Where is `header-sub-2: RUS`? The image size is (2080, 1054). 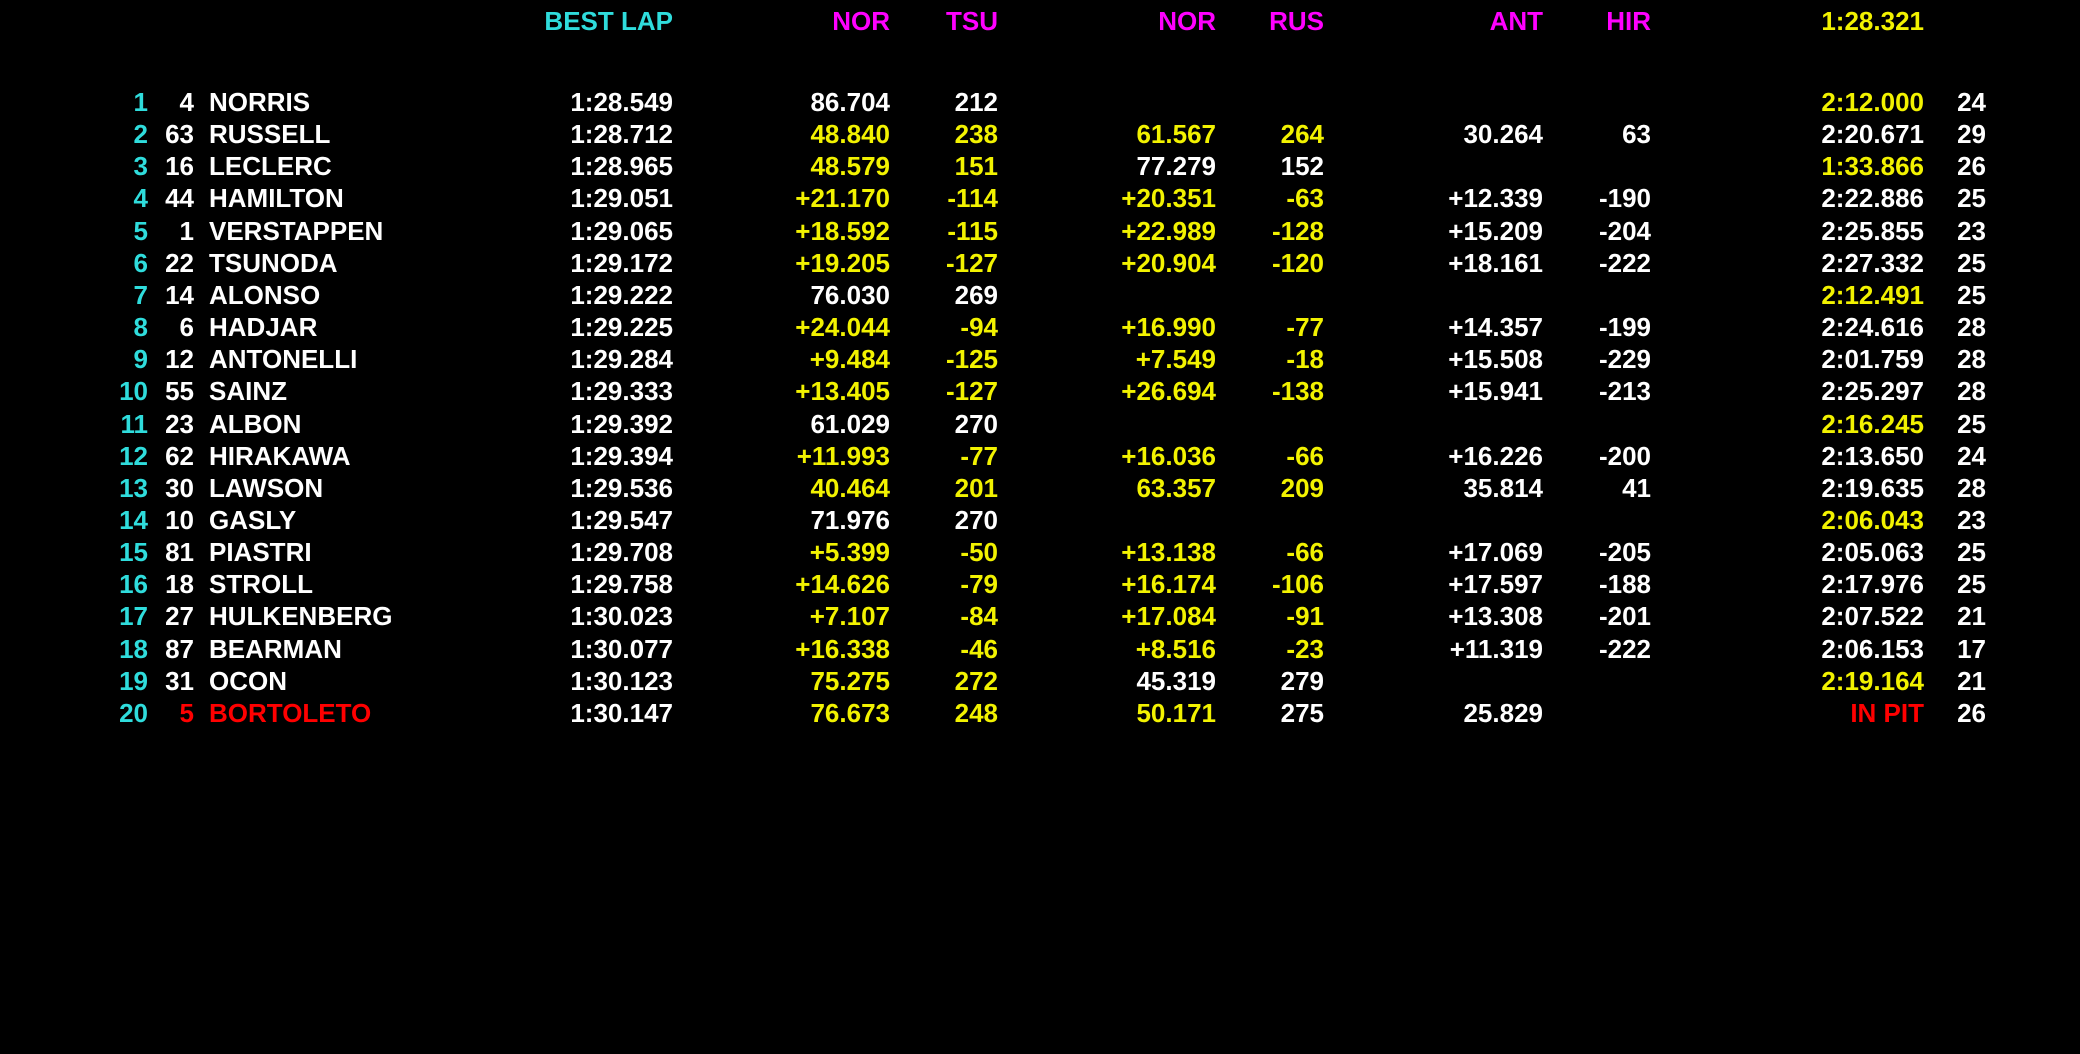 header-sub-2: RUS is located at coordinates (1296, 21).